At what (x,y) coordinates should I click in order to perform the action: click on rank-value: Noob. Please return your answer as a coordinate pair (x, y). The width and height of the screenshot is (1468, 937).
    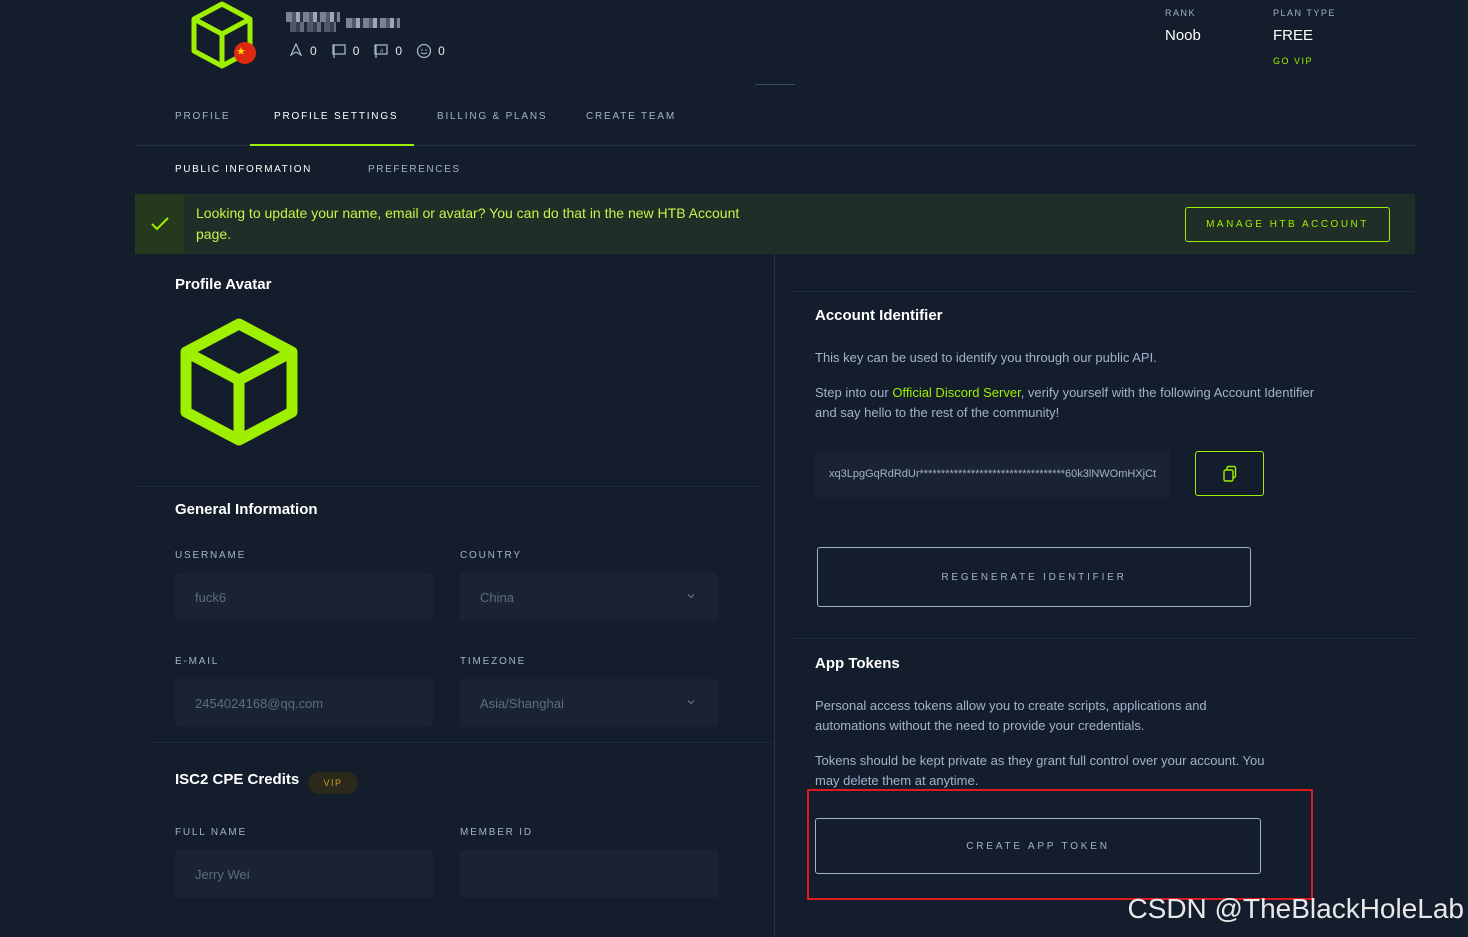
    Looking at the image, I should click on (1183, 35).